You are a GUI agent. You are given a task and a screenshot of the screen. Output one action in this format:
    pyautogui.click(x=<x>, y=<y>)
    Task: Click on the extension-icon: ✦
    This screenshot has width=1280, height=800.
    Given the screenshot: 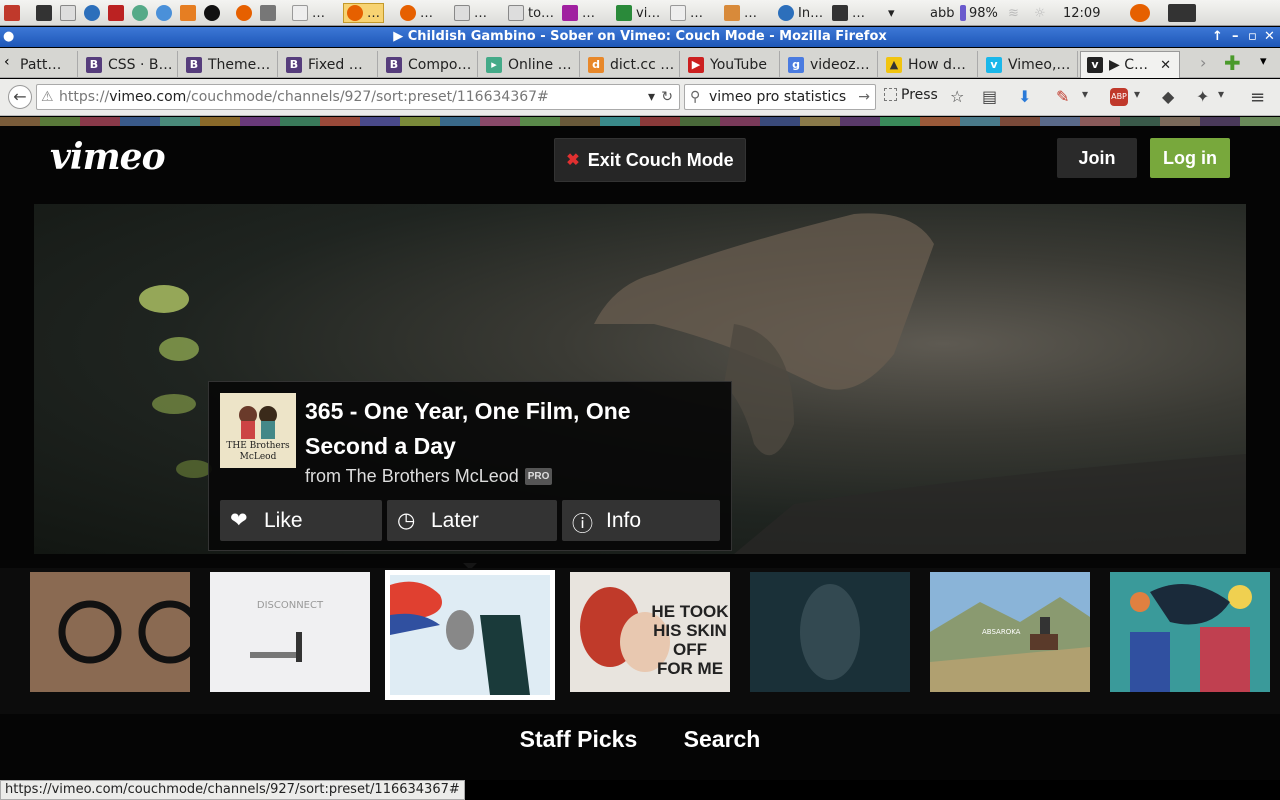 What is the action you would take?
    pyautogui.click(x=1202, y=96)
    